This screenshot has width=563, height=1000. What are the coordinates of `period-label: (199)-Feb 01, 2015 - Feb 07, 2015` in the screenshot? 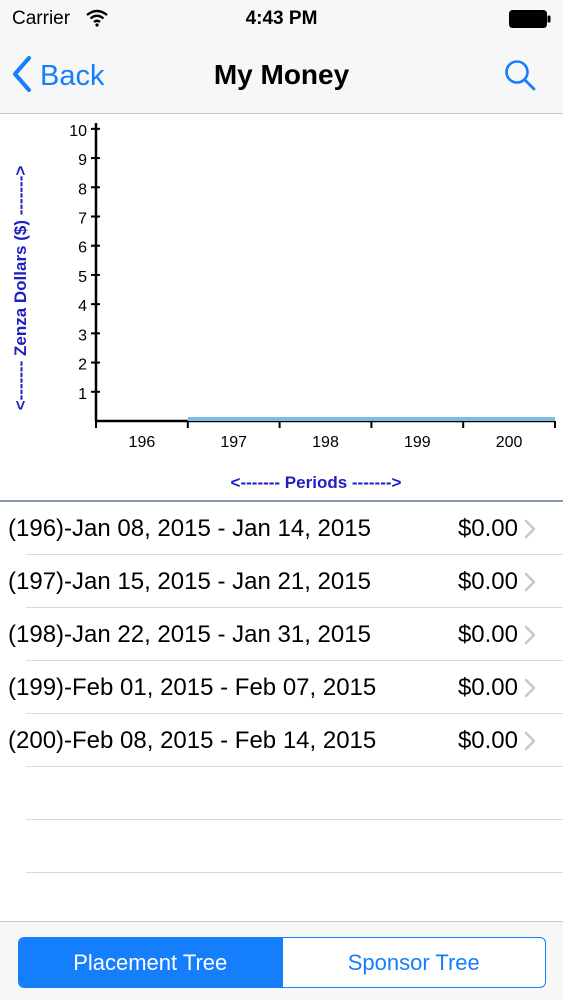 It's located at (192, 687).